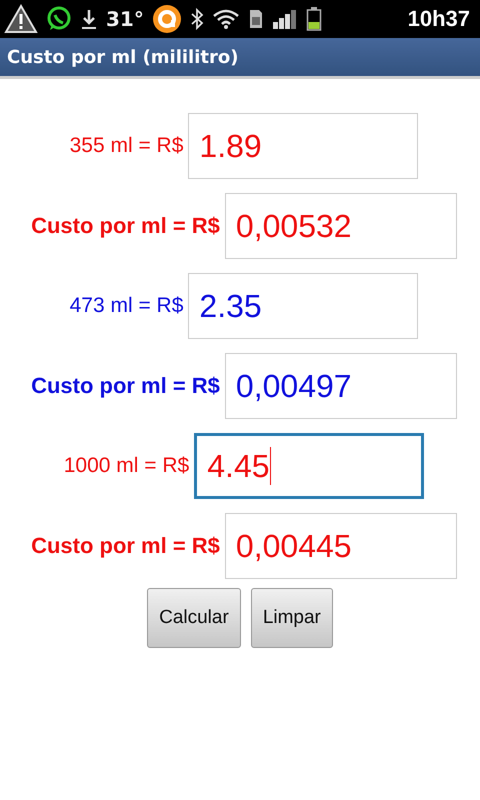  I want to click on clock-text: 10h37, so click(439, 19).